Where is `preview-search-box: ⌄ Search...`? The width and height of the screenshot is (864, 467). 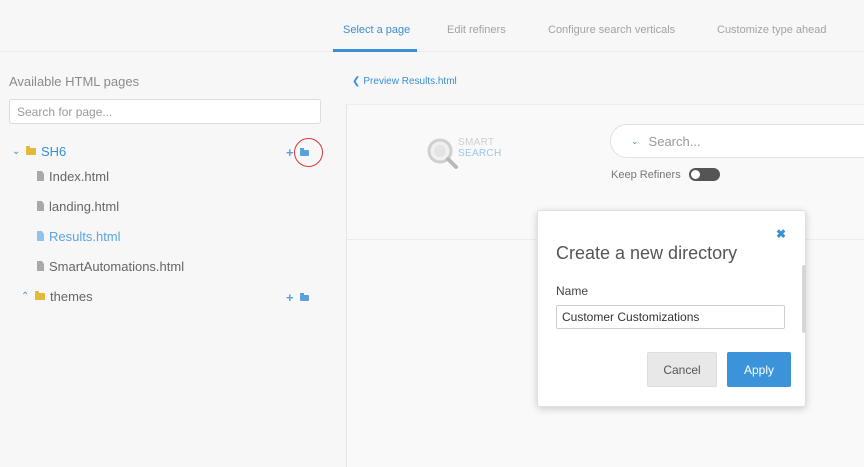
preview-search-box: ⌄ Search... is located at coordinates (737, 141).